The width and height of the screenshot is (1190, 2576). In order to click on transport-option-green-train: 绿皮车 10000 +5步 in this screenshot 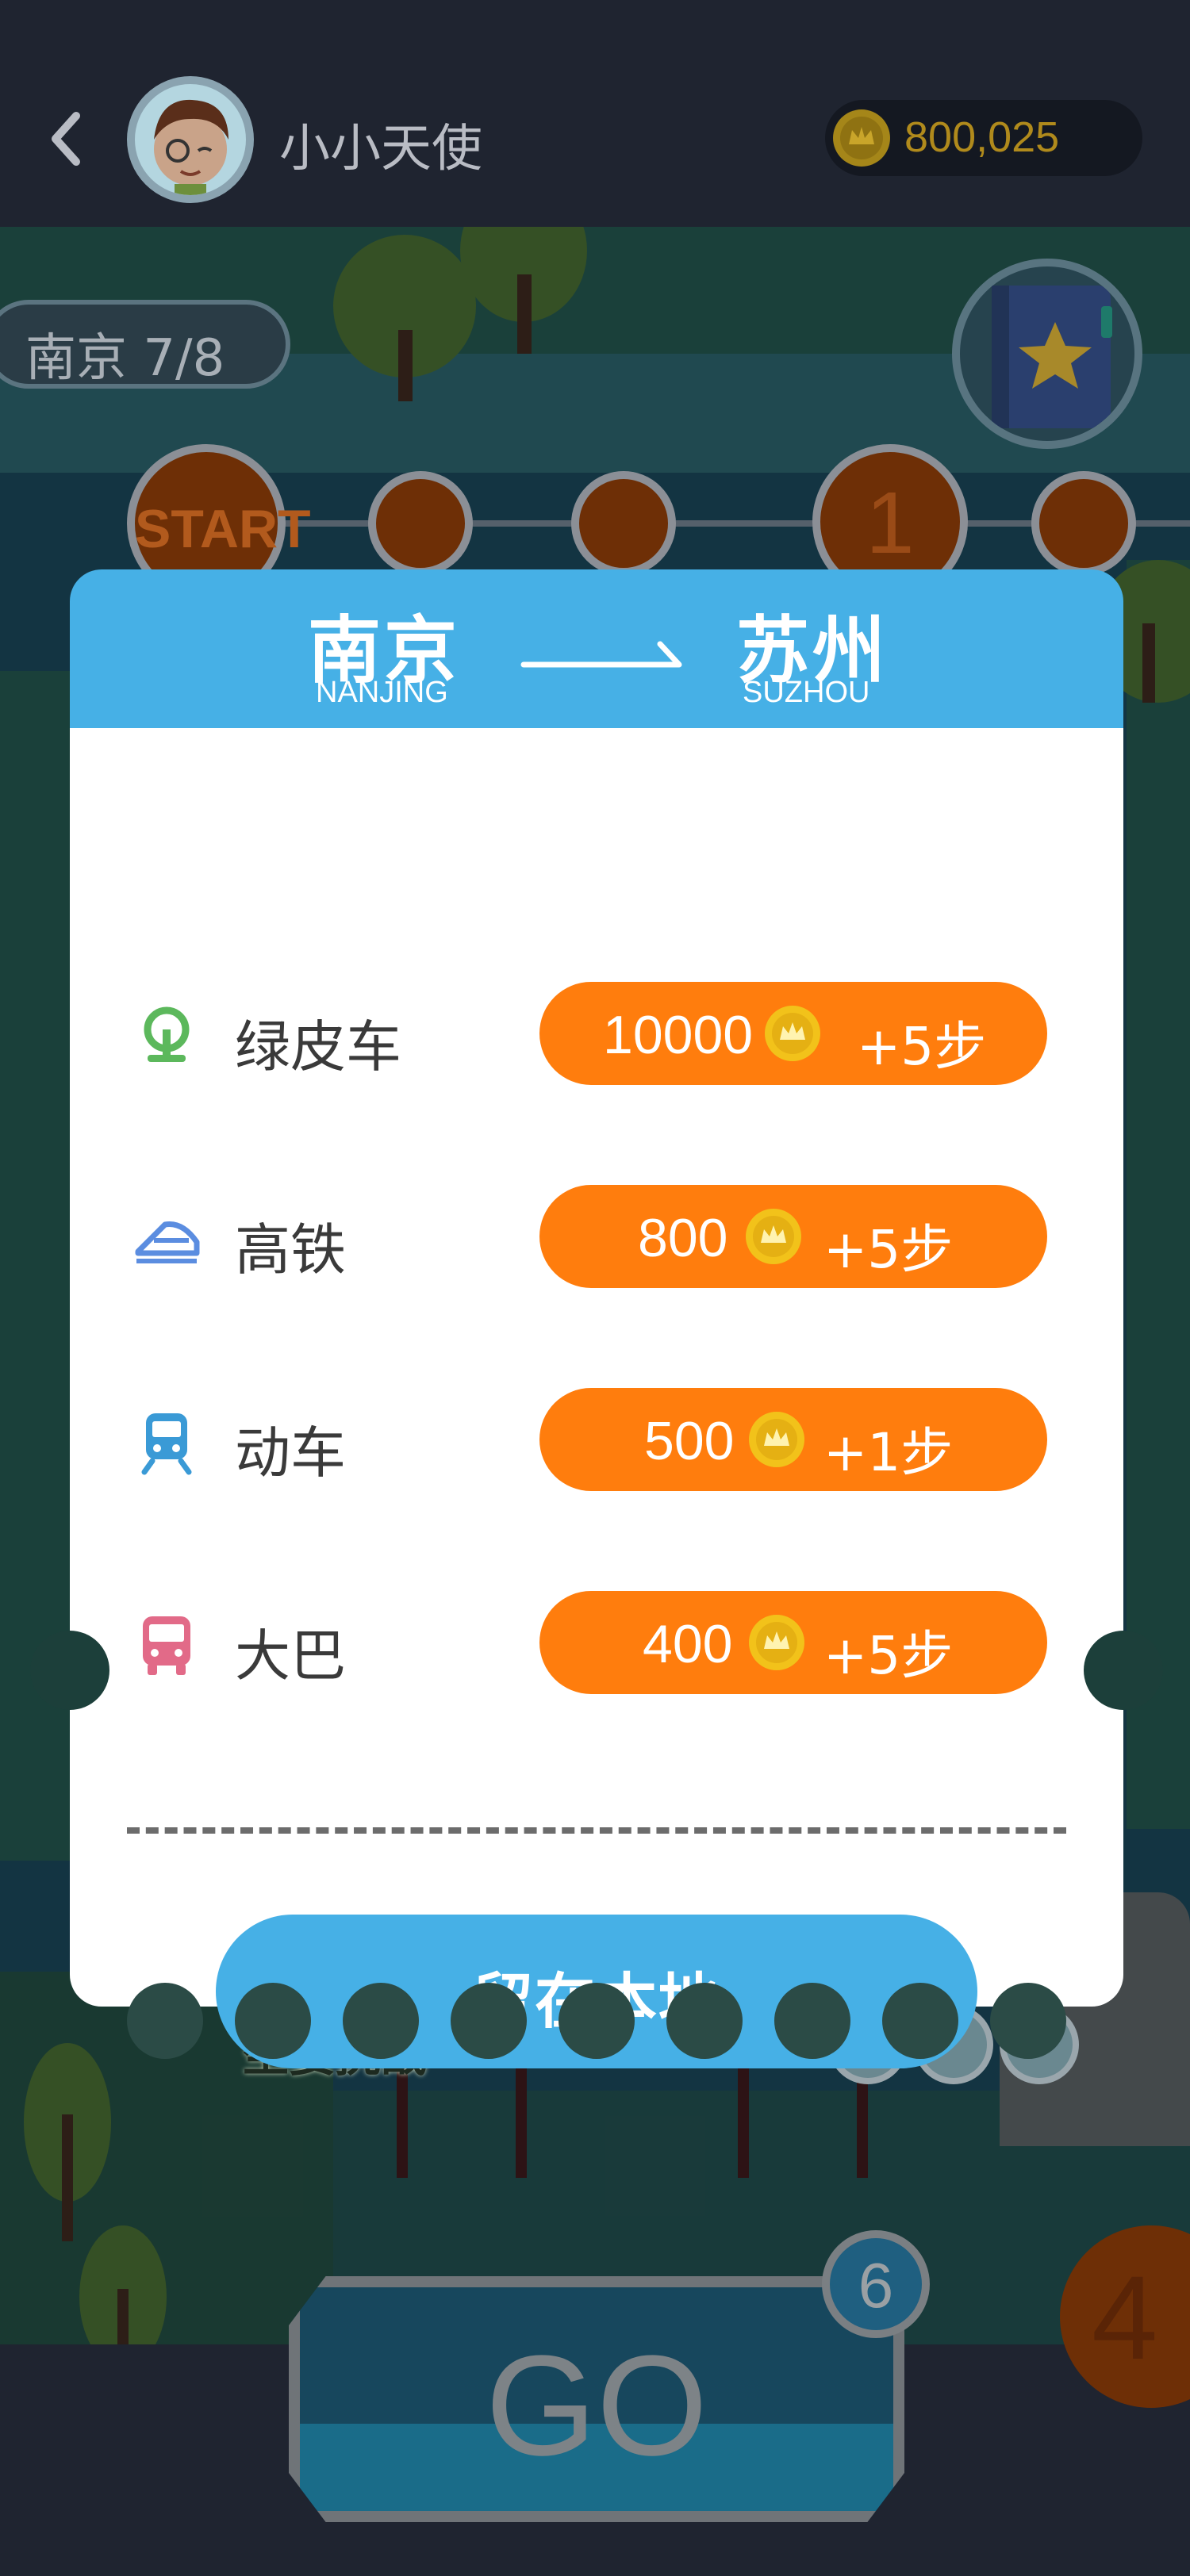, I will do `click(596, 1033)`.